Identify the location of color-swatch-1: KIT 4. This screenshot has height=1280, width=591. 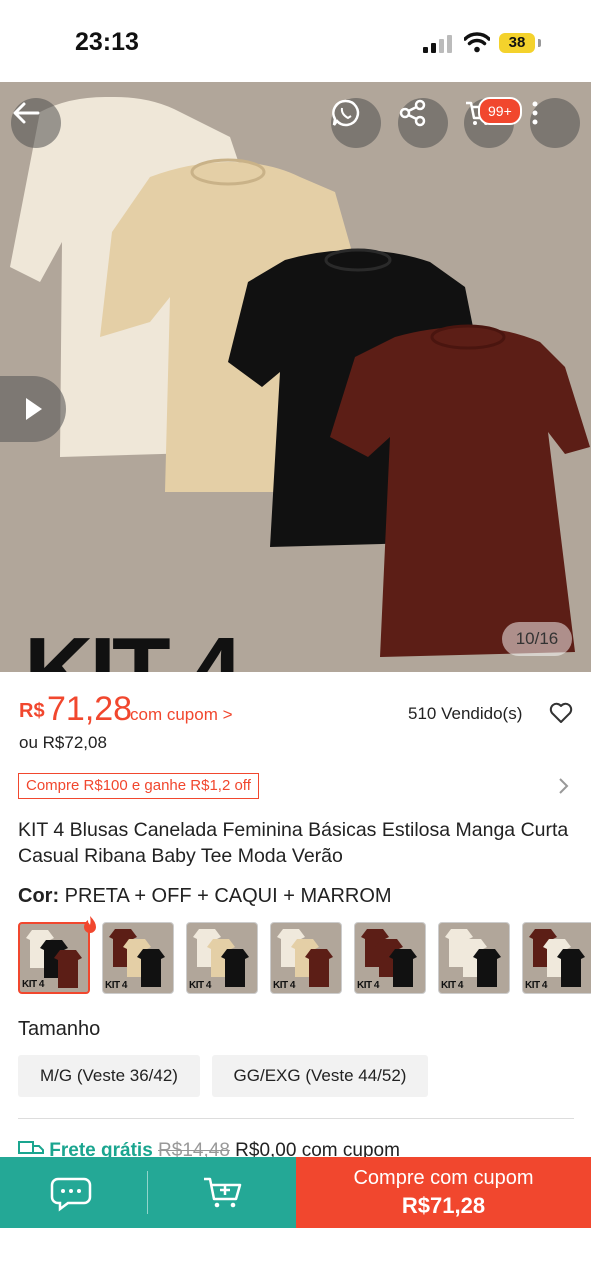
(54, 958).